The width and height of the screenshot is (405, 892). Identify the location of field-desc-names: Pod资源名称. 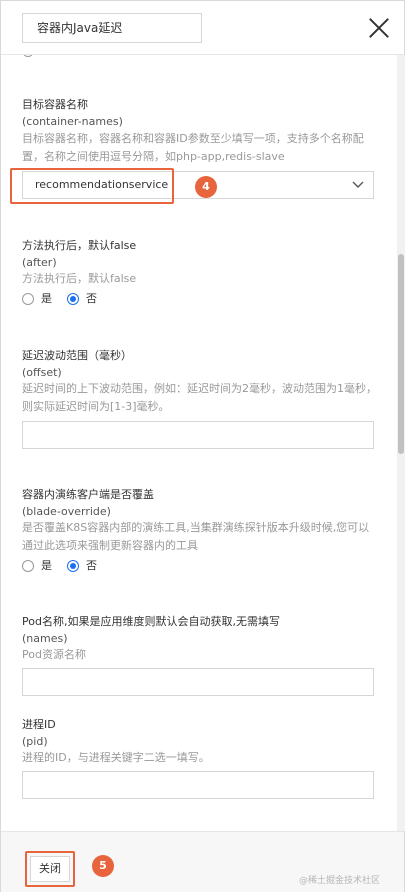
(54, 654).